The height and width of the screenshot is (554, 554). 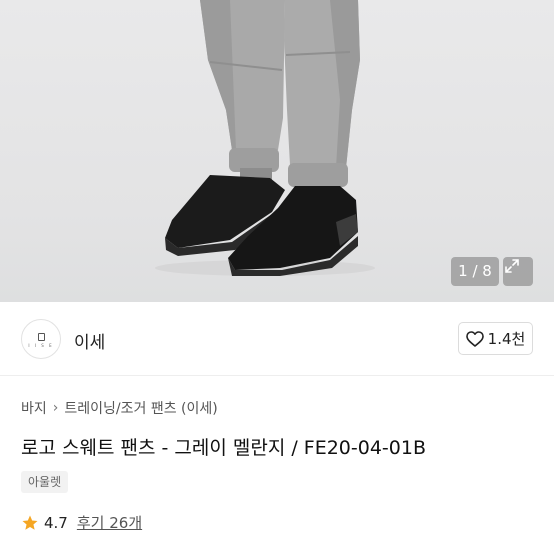 I want to click on breadcrumb-item-subcategory: 트레이닝/조거 팬츠 (이세), so click(x=140, y=408).